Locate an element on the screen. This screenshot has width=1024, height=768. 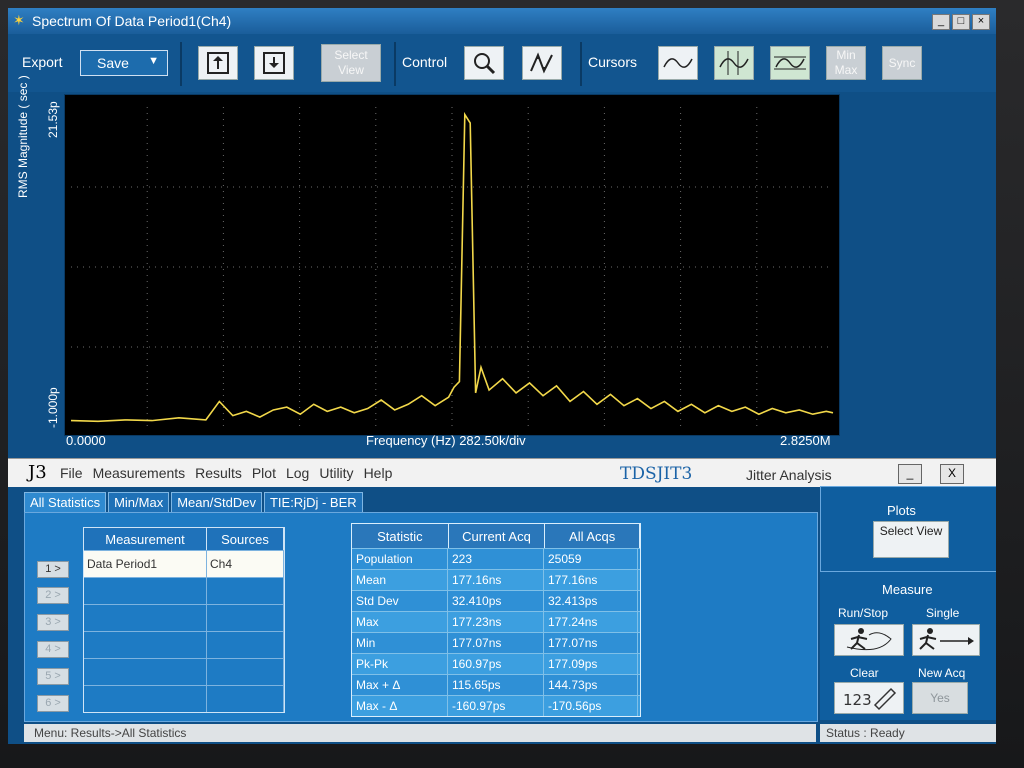
pan-button is located at coordinates (542, 63).